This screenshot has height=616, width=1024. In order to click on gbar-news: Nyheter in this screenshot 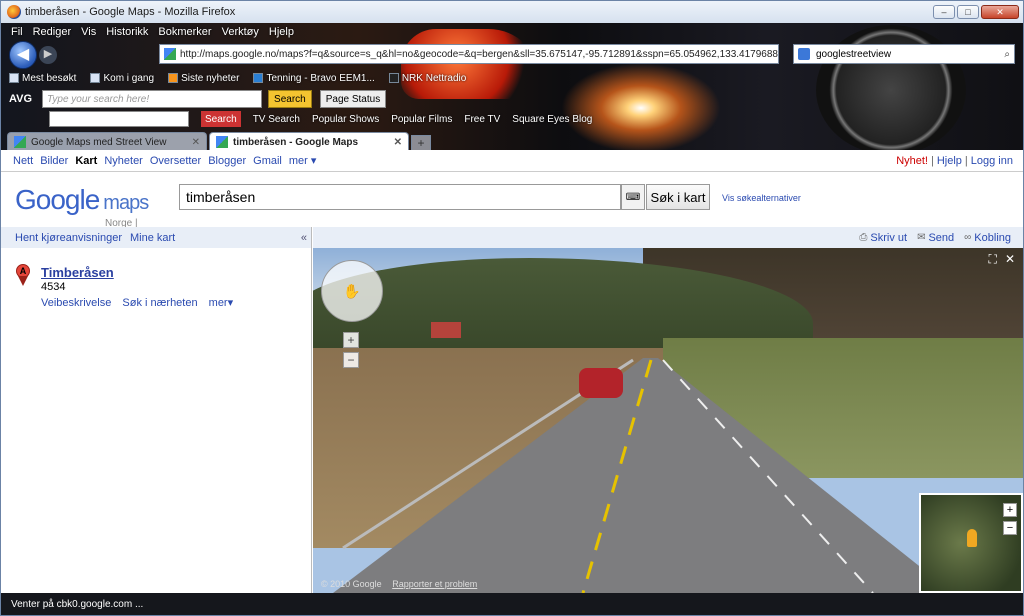, I will do `click(123, 161)`.